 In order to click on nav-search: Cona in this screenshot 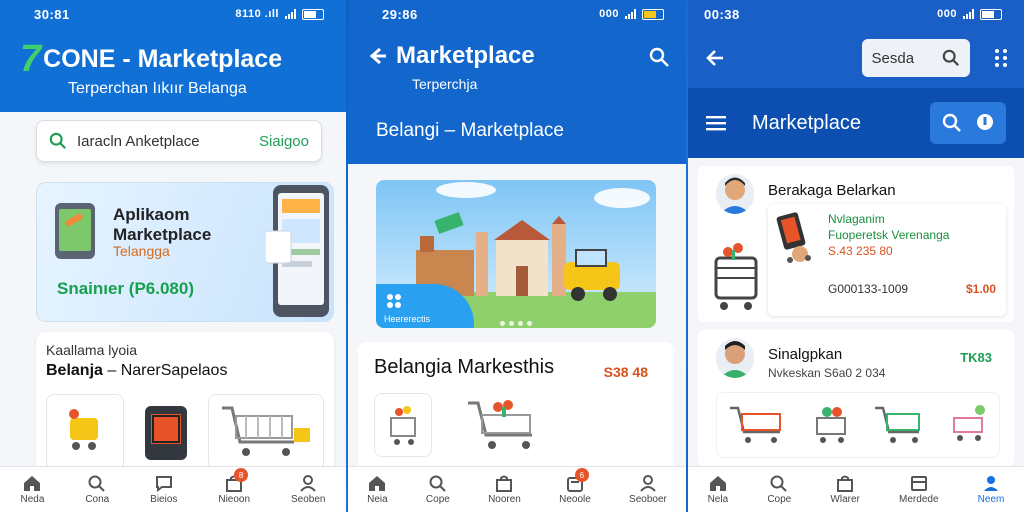, I will do `click(97, 489)`.